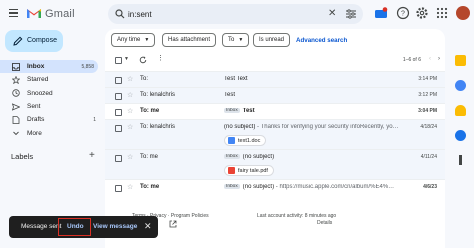 The width and height of the screenshot is (474, 248). Describe the element at coordinates (129, 40) in the screenshot. I see `filter-label: Any time` at that location.